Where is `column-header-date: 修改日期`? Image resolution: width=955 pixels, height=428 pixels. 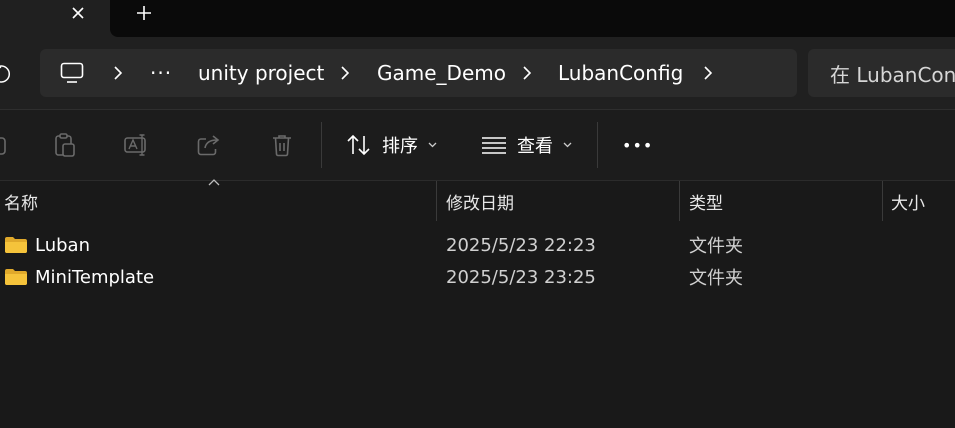 column-header-date: 修改日期 is located at coordinates (480, 201).